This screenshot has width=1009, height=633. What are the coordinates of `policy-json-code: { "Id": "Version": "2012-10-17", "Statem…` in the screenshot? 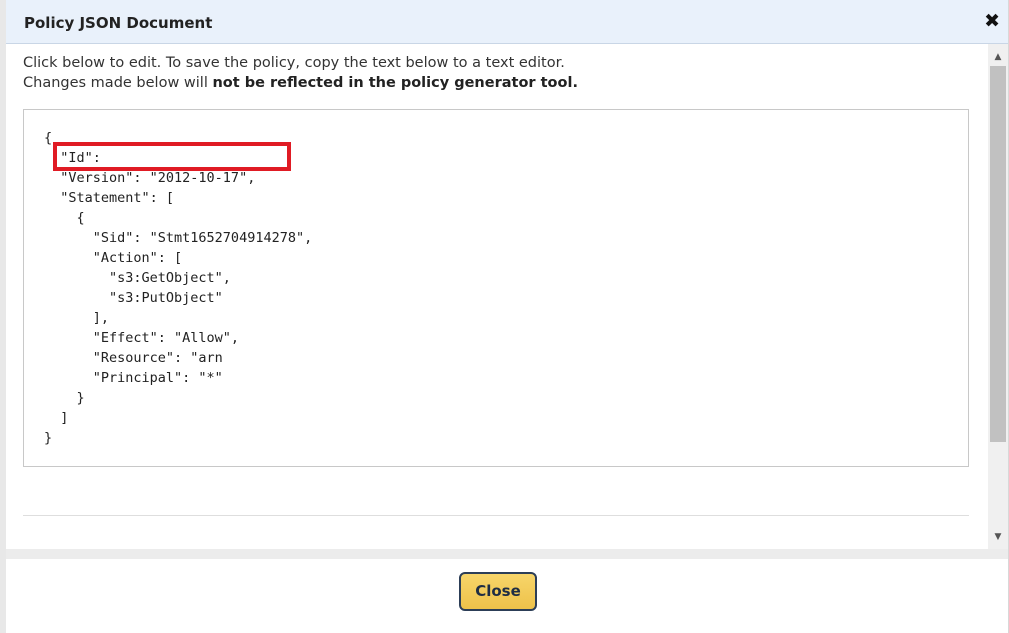 It's located at (178, 288).